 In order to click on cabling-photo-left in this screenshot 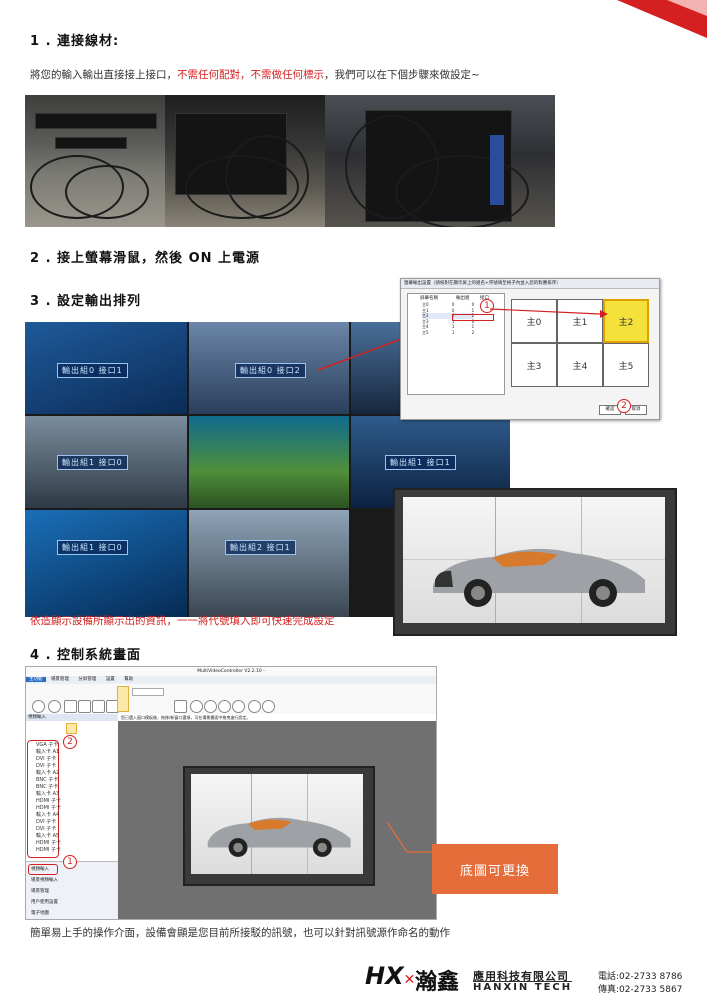, I will do `click(95, 161)`.